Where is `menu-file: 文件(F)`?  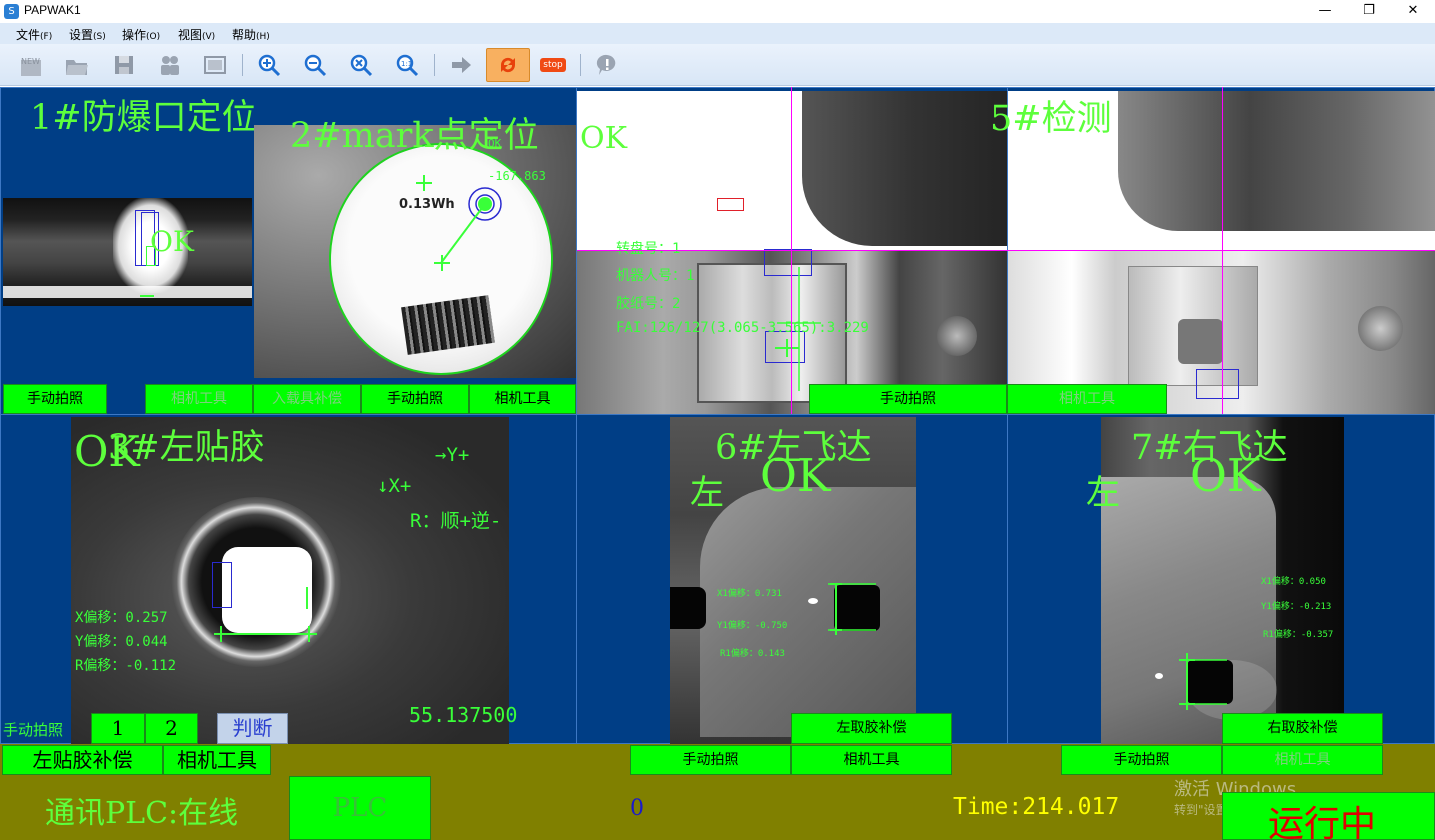
menu-file: 文件(F) is located at coordinates (34, 34).